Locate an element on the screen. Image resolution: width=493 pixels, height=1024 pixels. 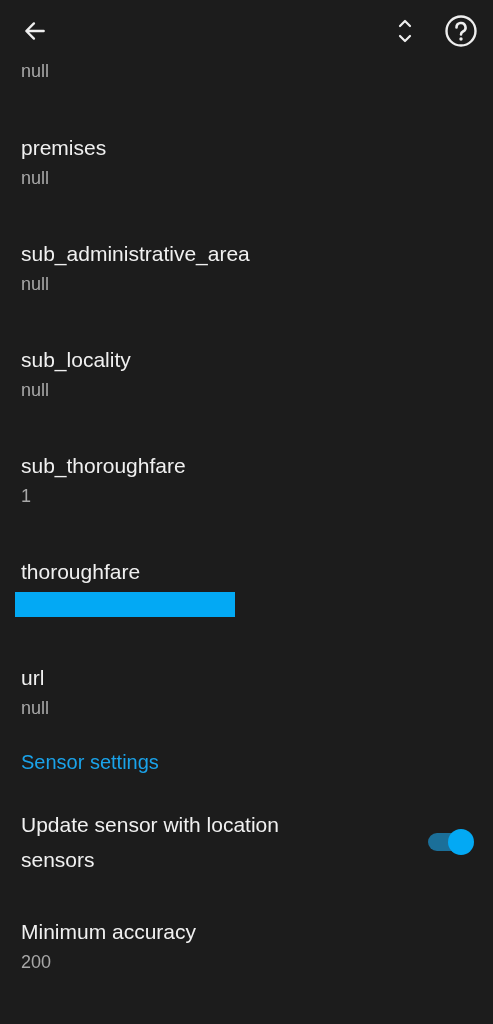
setting-value: 200 is located at coordinates (37, 962).